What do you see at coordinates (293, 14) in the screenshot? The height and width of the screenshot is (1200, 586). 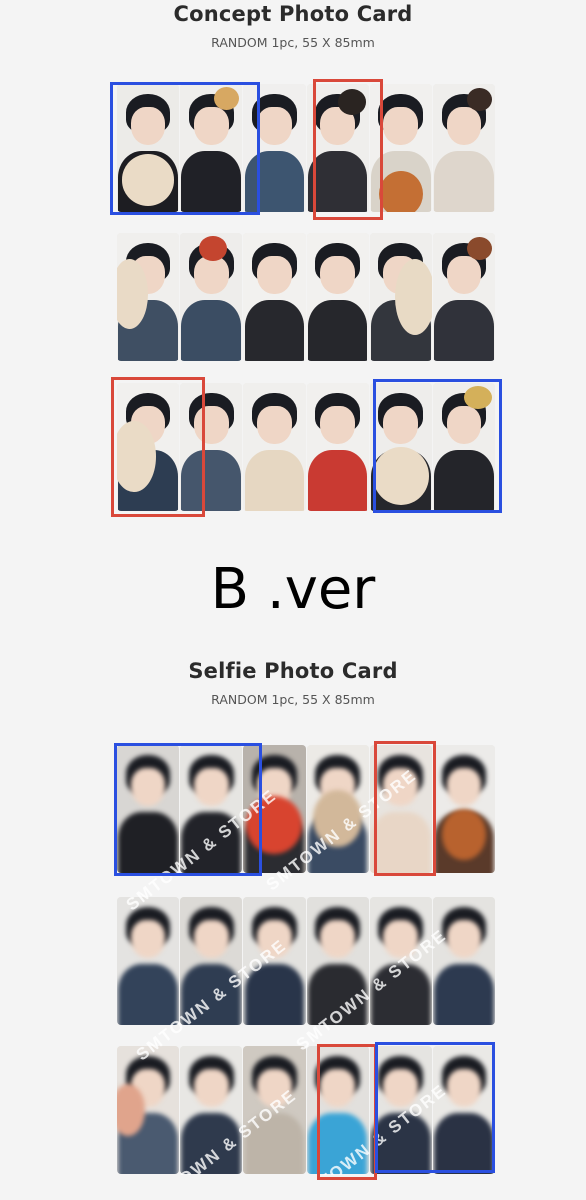 I see `concept-section-title: Concept Photo Card` at bounding box center [293, 14].